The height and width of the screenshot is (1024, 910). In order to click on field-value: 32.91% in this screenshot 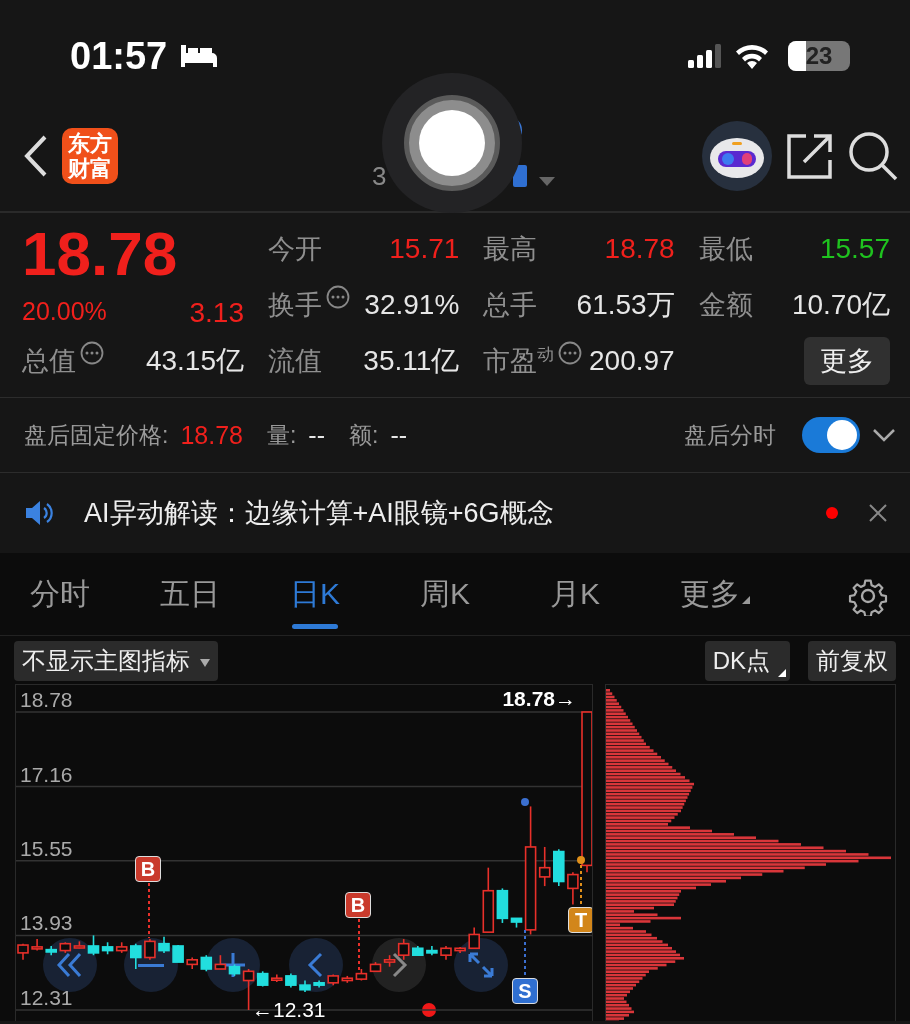, I will do `click(412, 305)`.